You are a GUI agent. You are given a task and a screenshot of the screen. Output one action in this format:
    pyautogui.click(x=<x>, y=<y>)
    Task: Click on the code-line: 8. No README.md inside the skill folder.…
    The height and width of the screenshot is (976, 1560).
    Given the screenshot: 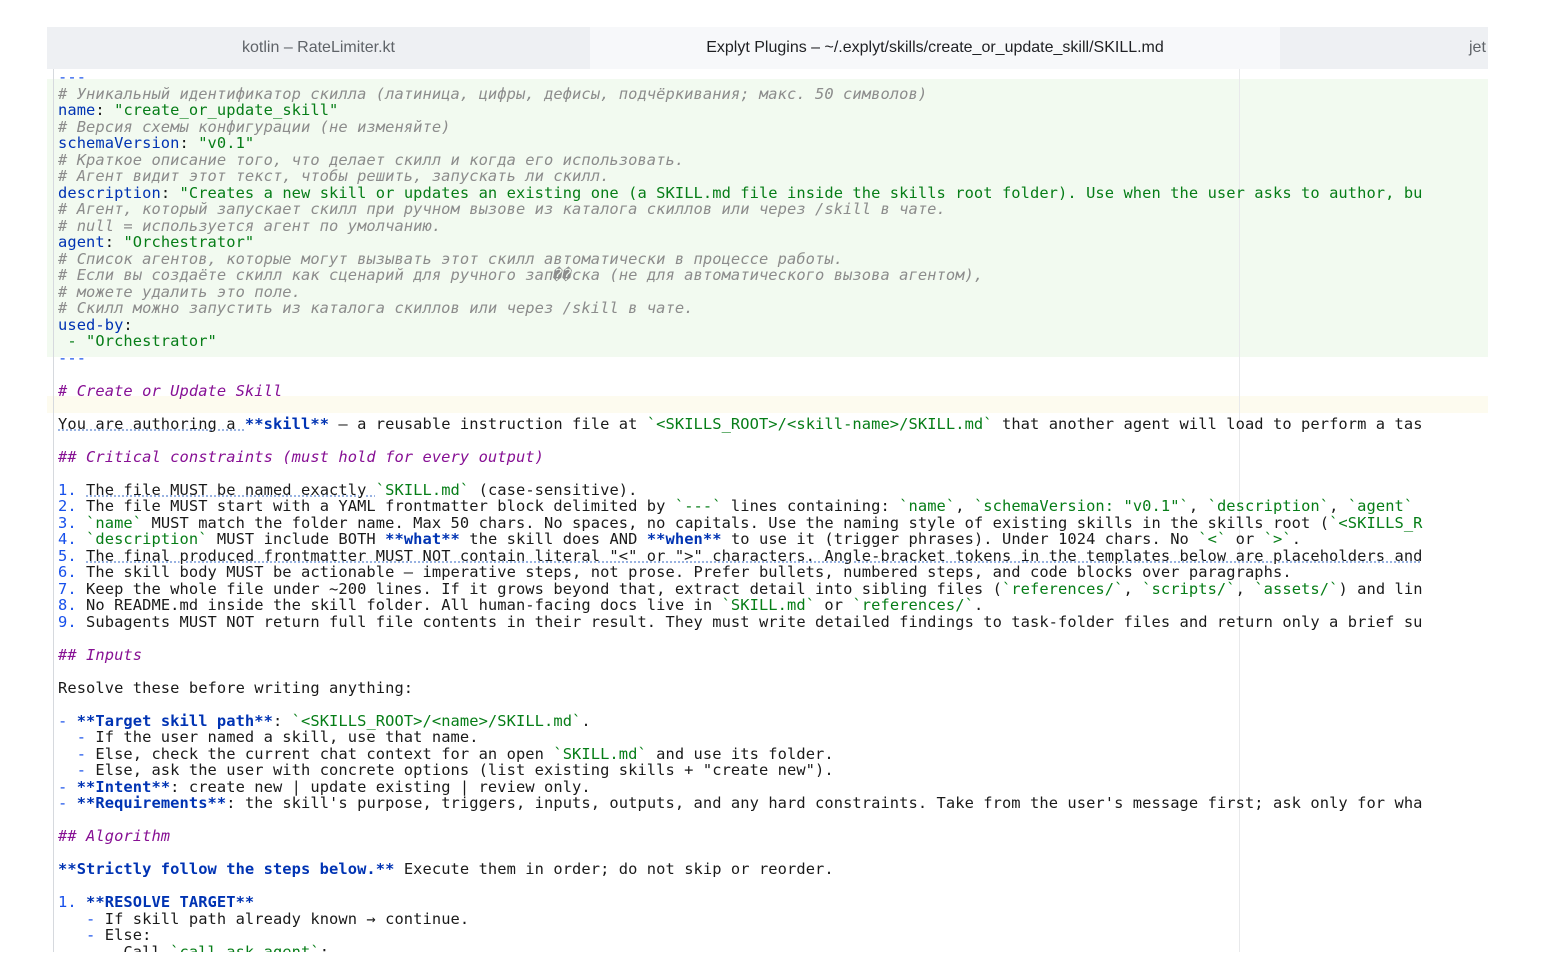 What is the action you would take?
    pyautogui.click(x=520, y=605)
    